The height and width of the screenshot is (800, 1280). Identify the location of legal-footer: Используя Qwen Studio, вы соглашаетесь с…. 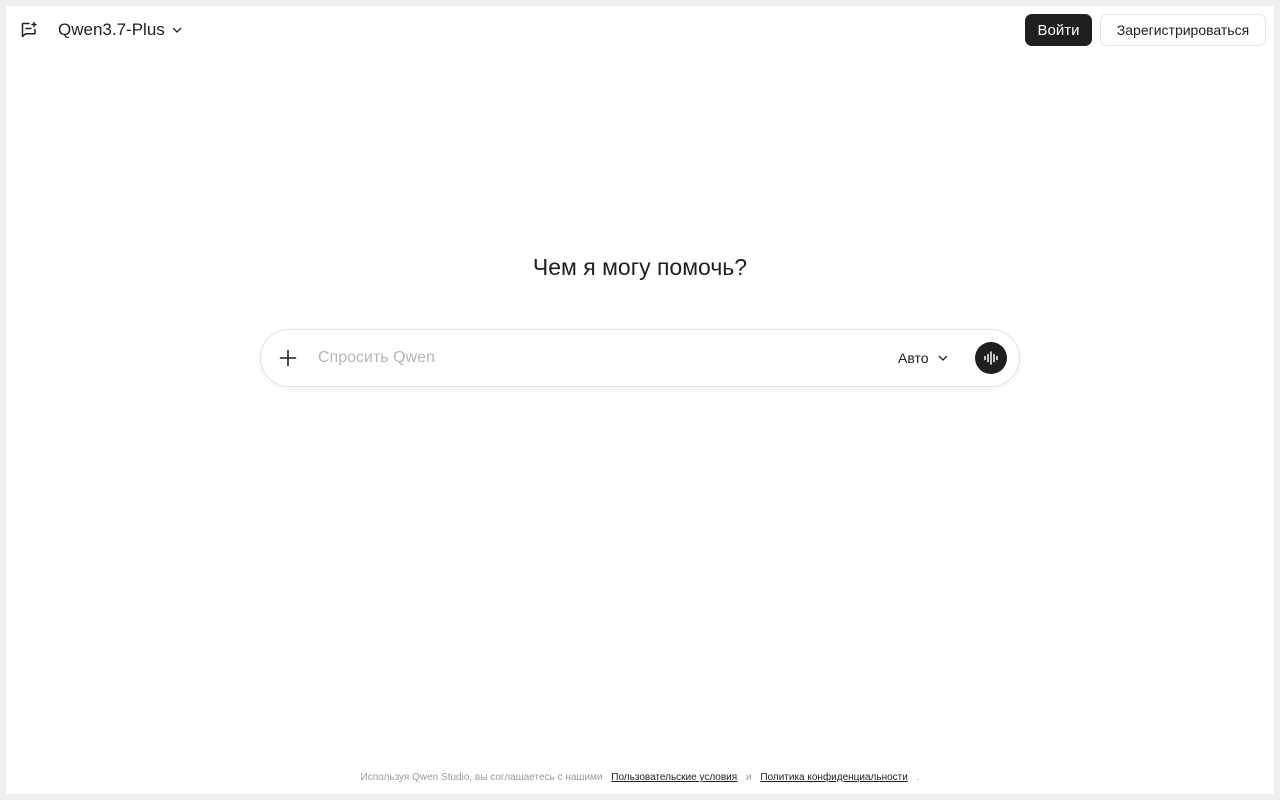
(640, 777).